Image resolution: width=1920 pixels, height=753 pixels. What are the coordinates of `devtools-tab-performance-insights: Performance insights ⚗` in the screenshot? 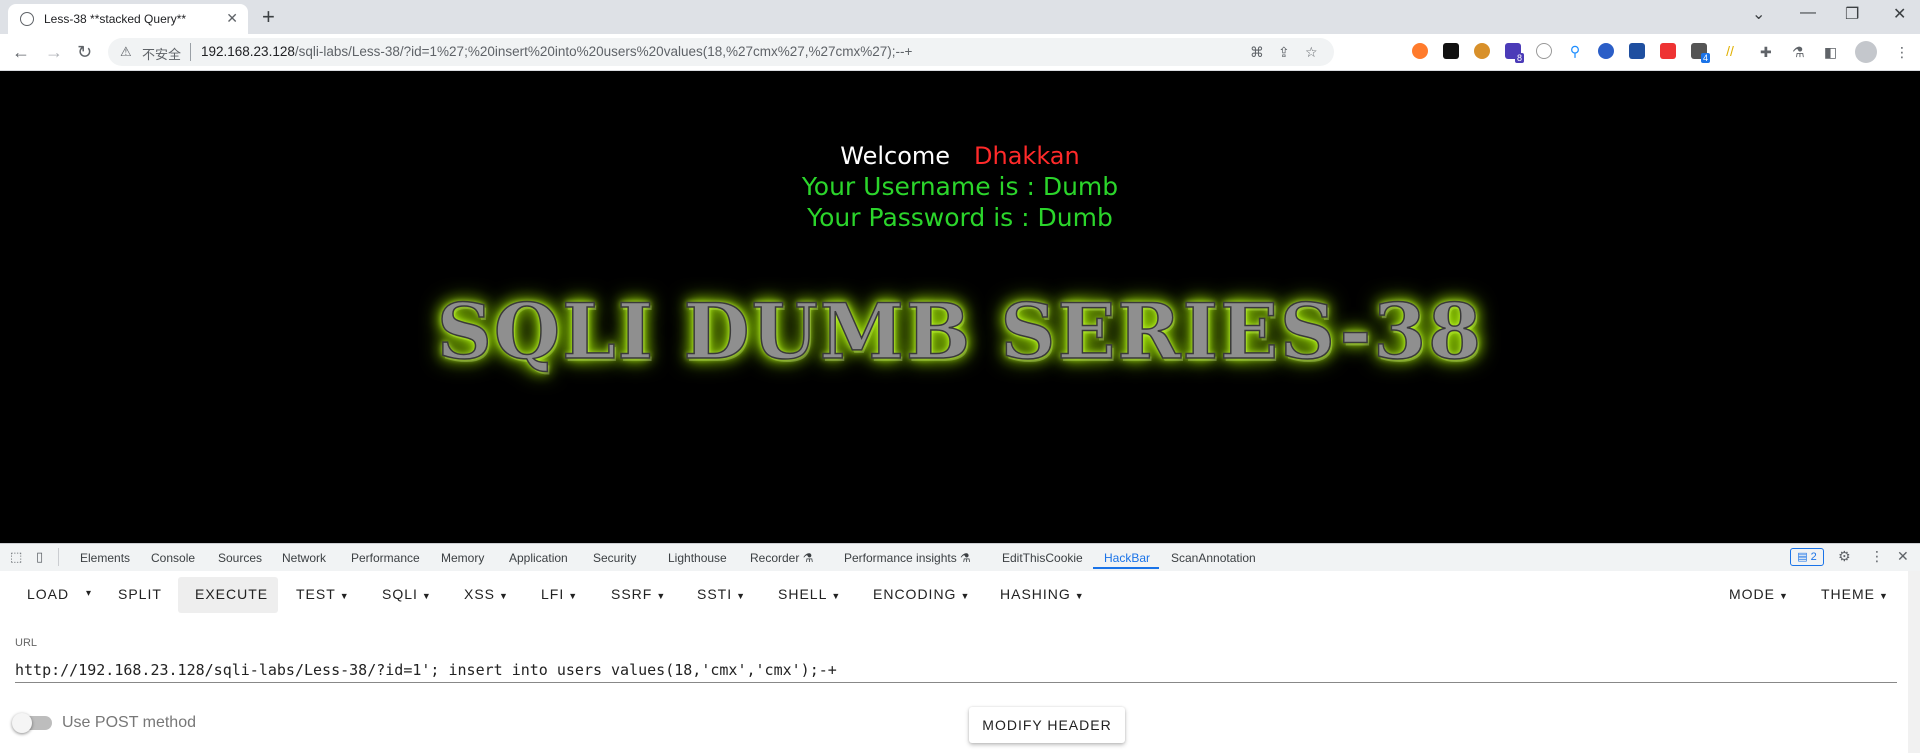 It's located at (907, 558).